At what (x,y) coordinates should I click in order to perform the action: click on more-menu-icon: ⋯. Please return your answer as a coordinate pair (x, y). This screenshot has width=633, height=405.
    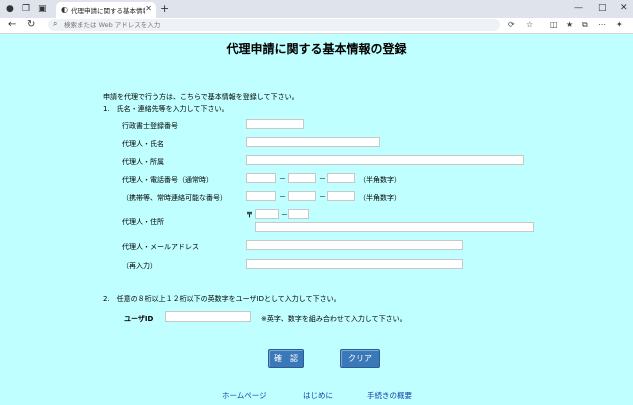
    Looking at the image, I should click on (602, 24).